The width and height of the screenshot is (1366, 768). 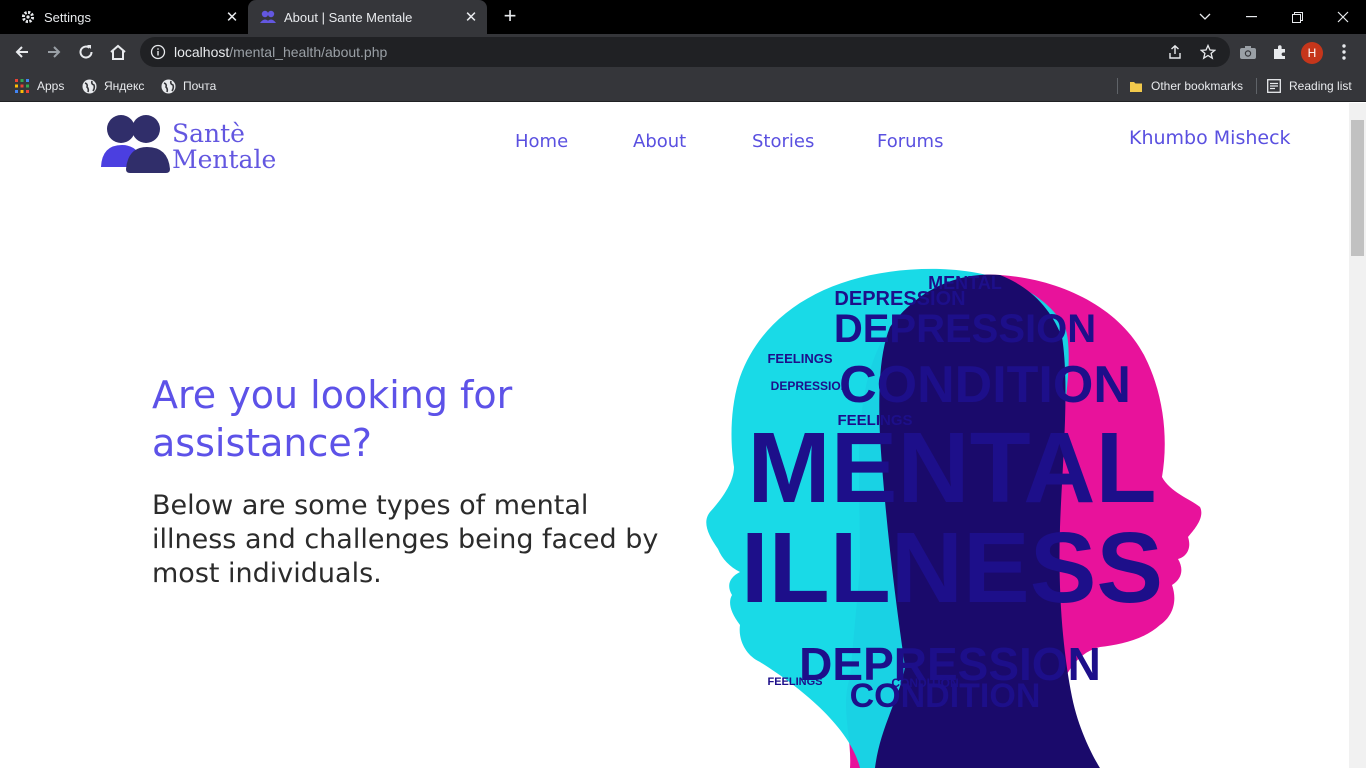 I want to click on tab-title: Settings, so click(x=67, y=17).